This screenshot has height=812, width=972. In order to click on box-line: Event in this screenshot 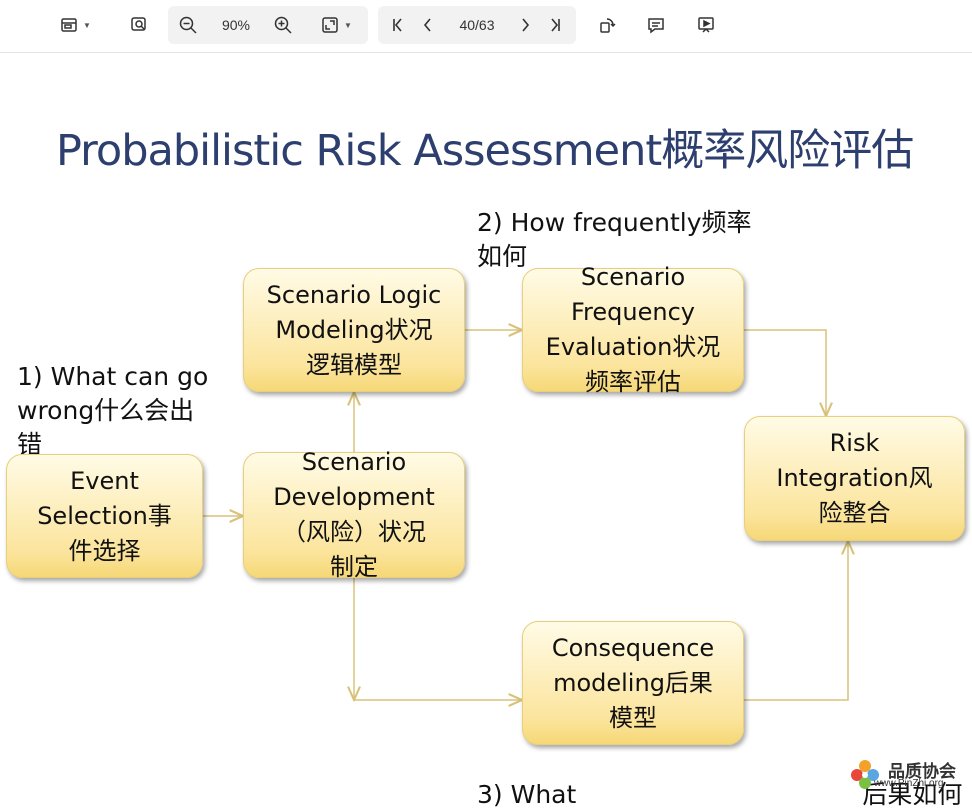, I will do `click(104, 480)`.